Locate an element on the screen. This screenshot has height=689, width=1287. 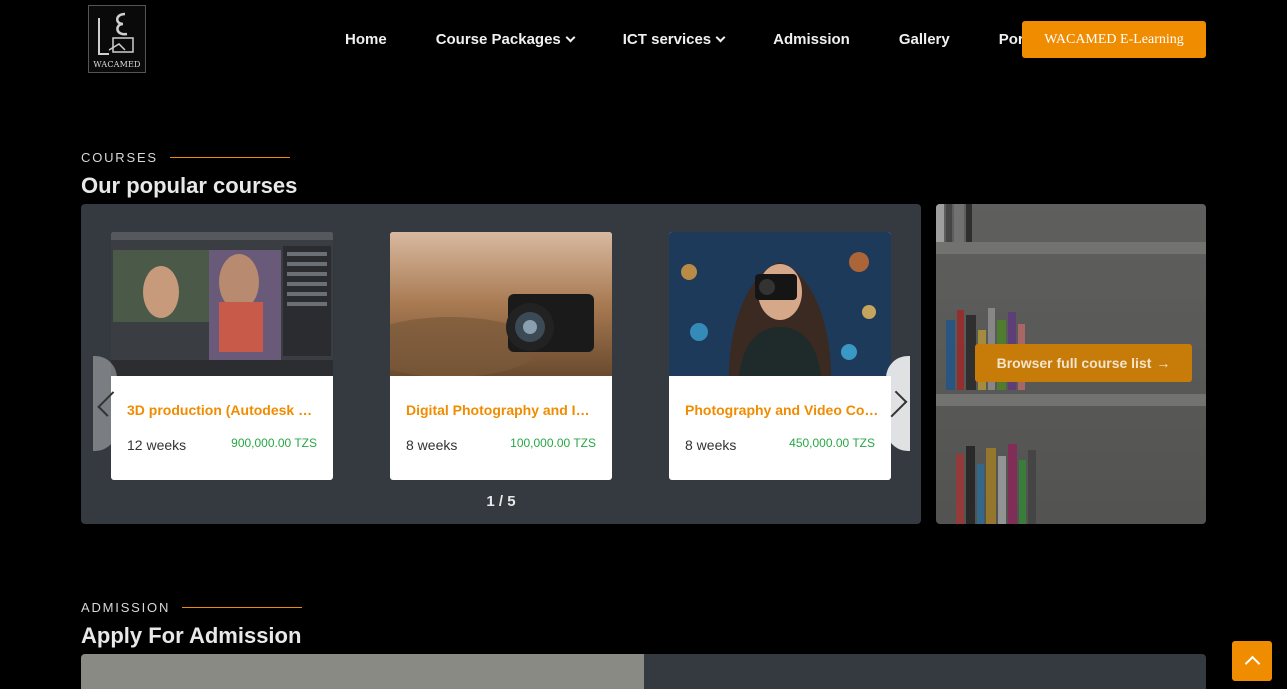
nav-gallery: Gallery is located at coordinates (917, 39).